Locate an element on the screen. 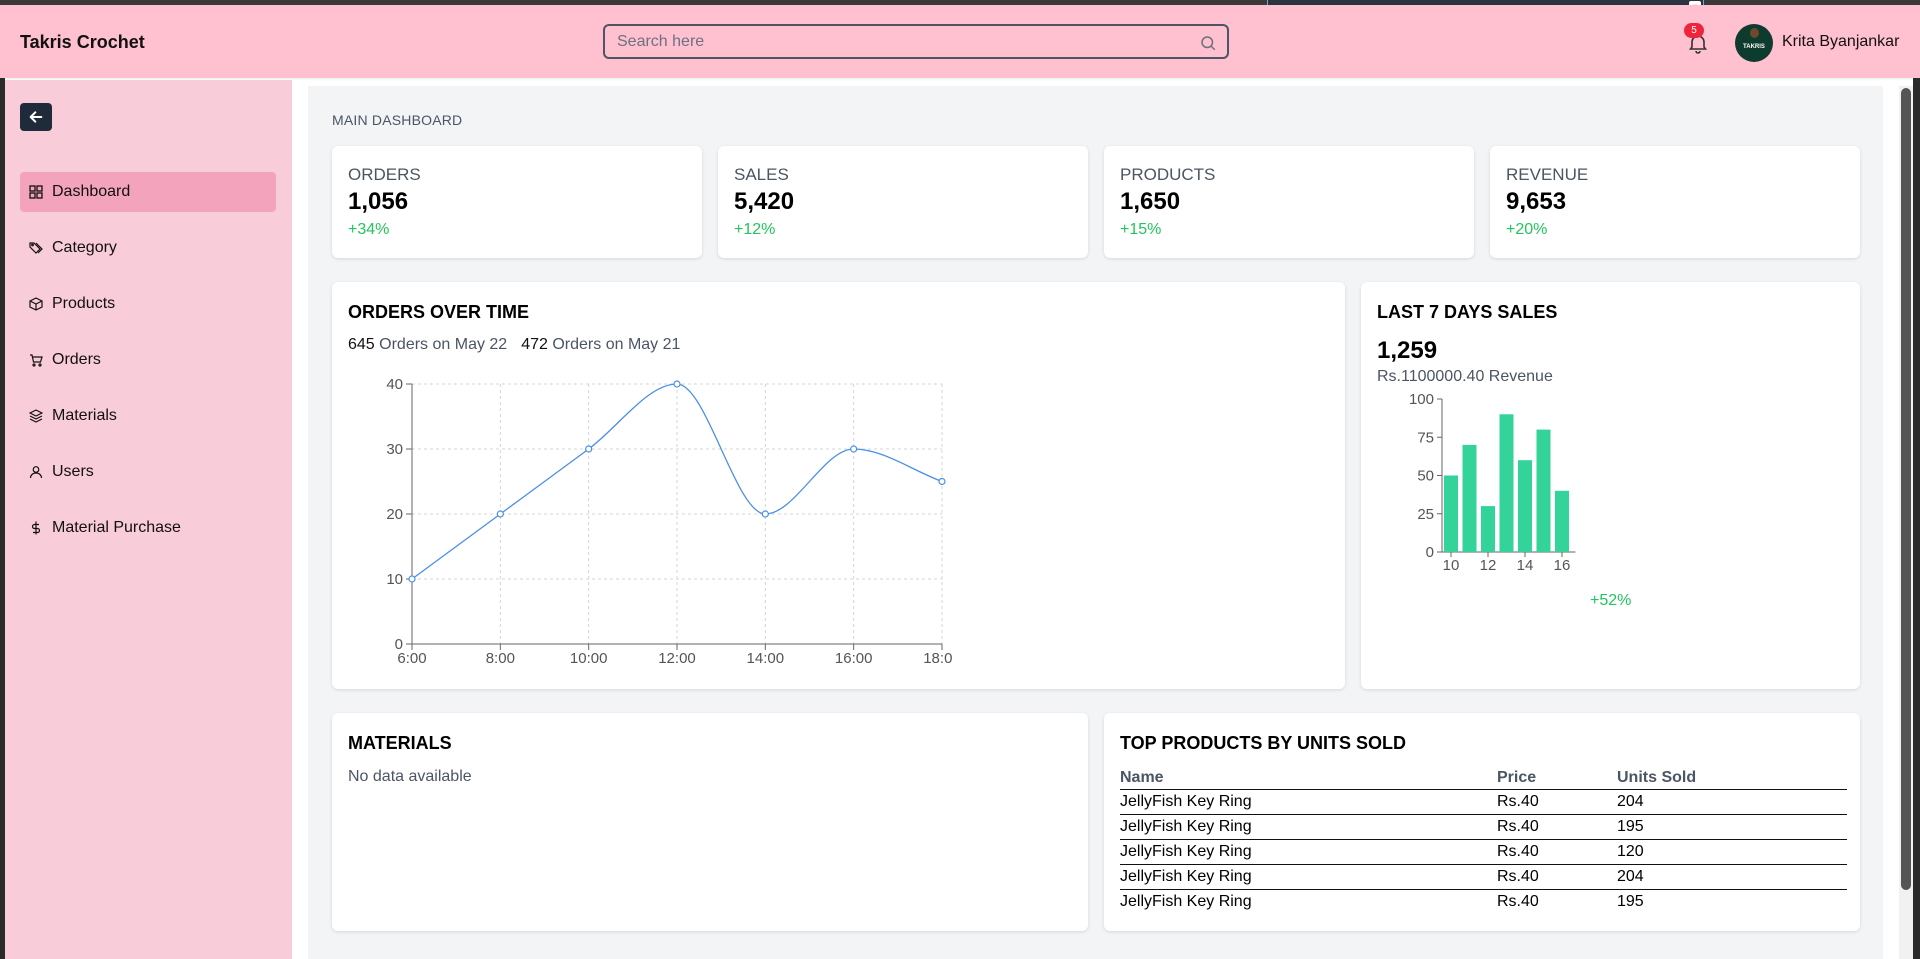  product-units-cell: 120 is located at coordinates (1732, 852).